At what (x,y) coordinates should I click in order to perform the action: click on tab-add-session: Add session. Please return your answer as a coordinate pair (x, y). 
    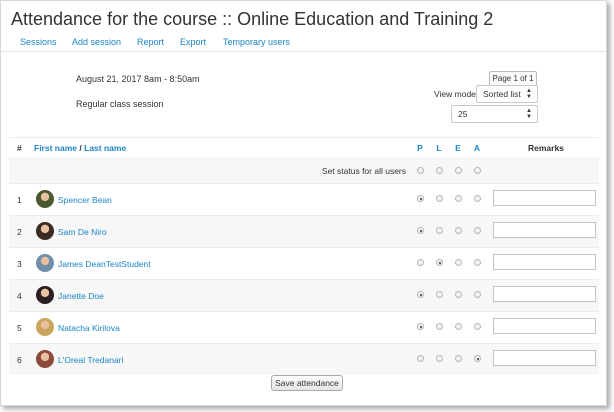
    Looking at the image, I should click on (96, 42).